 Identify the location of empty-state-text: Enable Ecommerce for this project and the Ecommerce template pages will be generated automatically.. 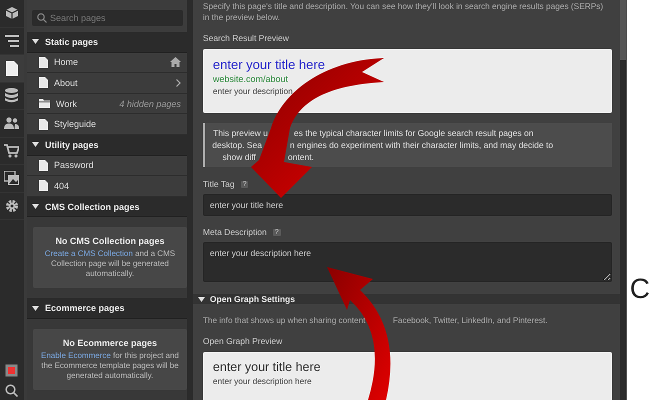
(110, 365).